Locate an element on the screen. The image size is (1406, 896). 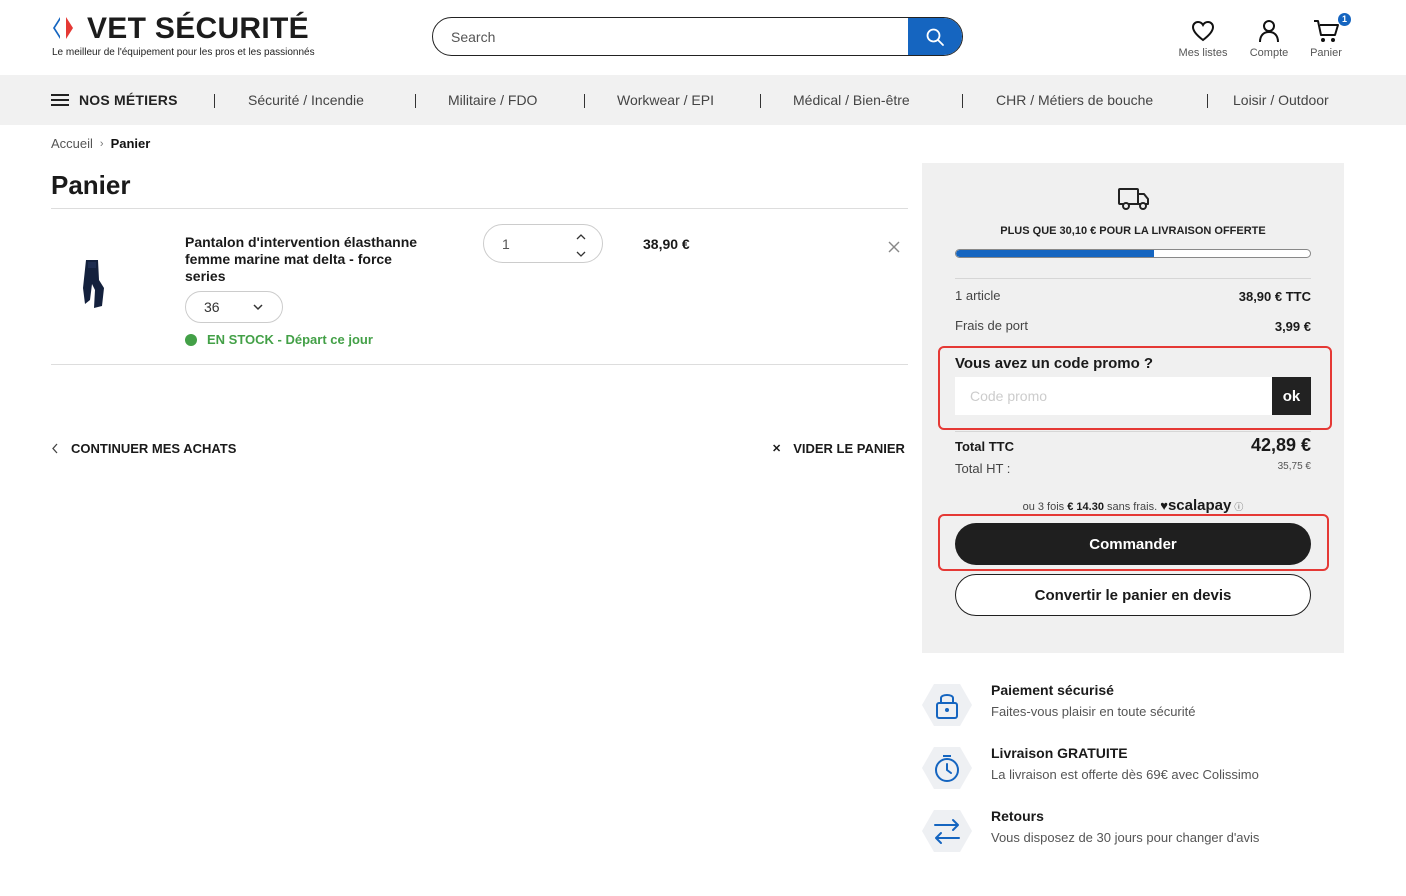
continue-shopping-button: CONTINUER MES ACHATS is located at coordinates (143, 448).